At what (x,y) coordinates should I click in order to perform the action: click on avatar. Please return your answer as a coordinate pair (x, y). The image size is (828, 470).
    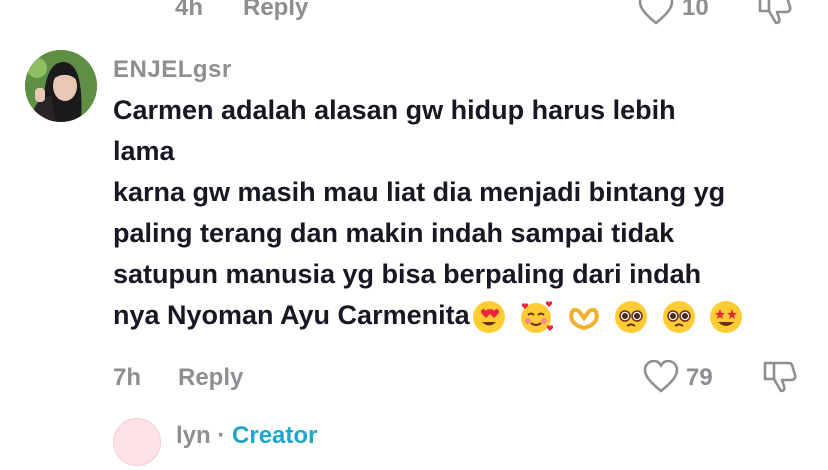
    Looking at the image, I should click on (61, 86).